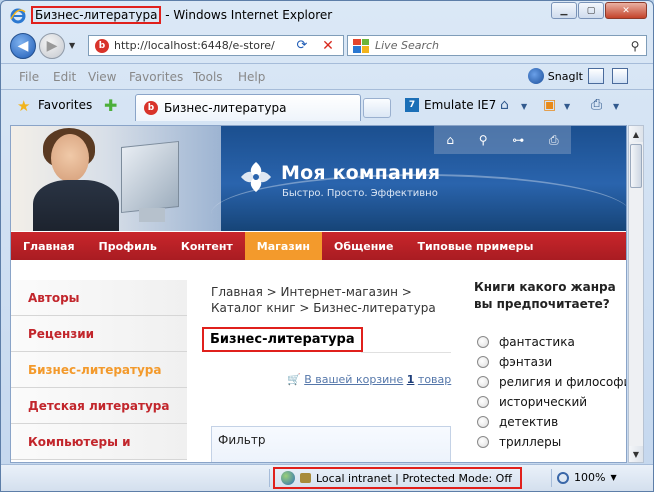  What do you see at coordinates (361, 45) in the screenshot?
I see `windows-logo-icon` at bounding box center [361, 45].